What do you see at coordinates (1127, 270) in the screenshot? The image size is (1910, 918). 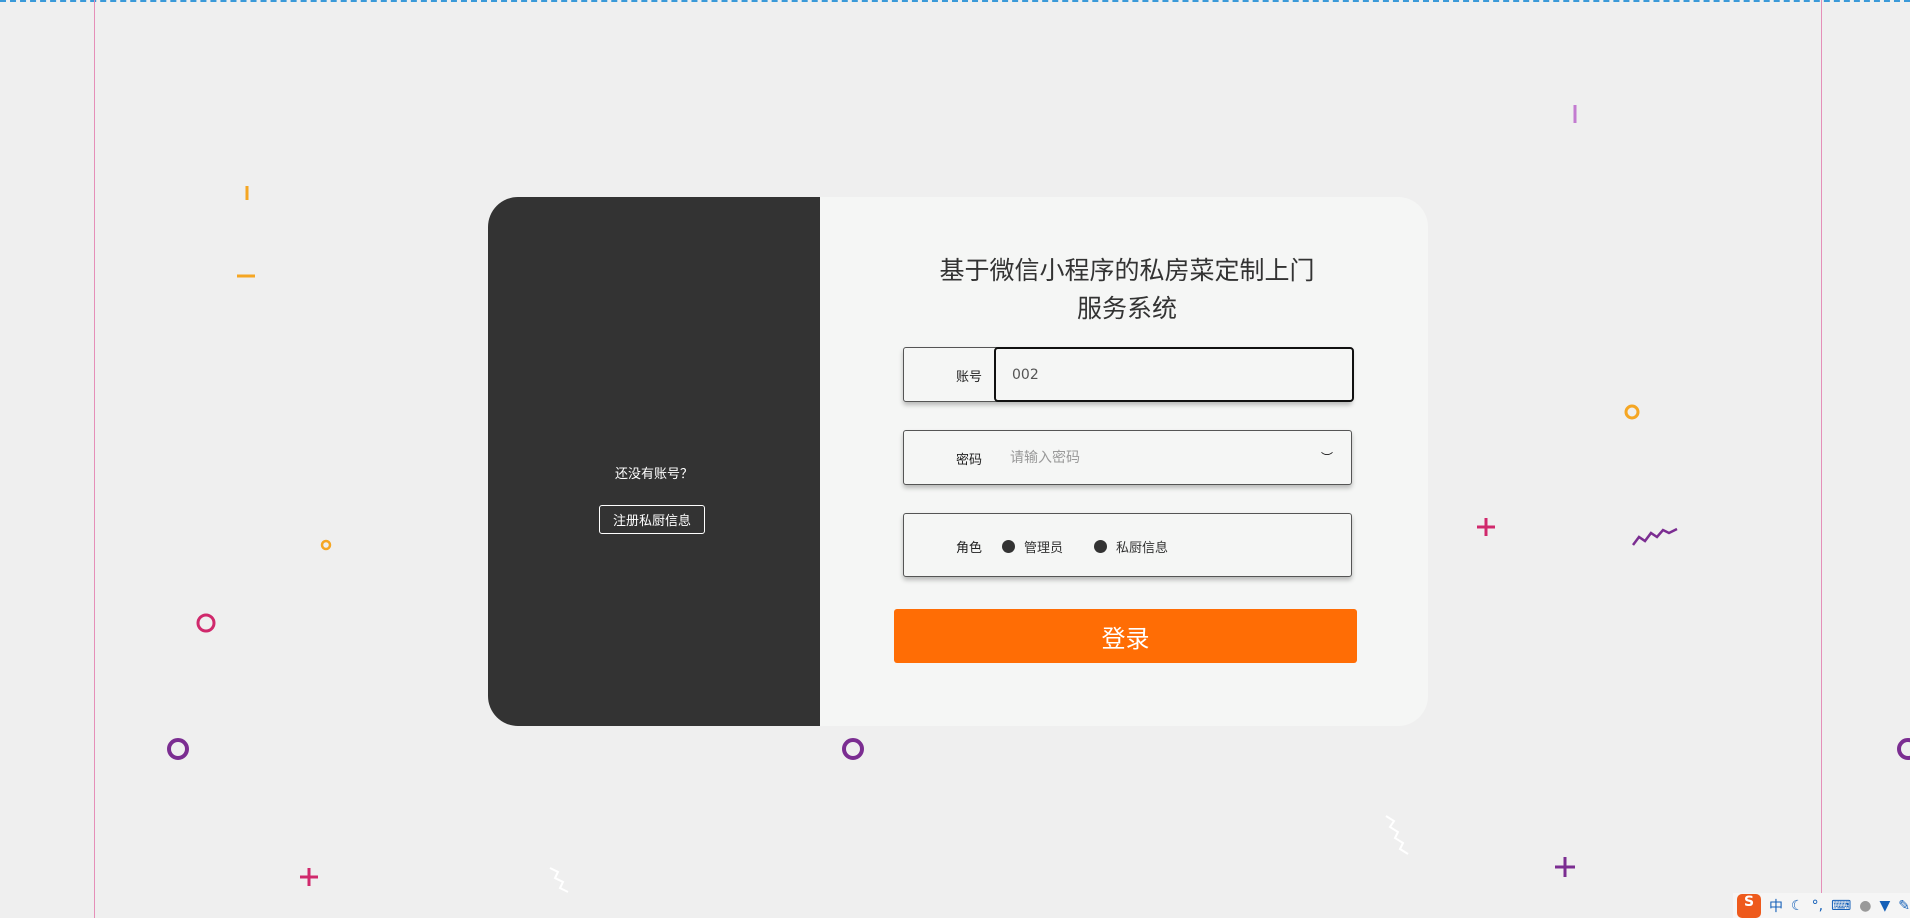 I see `title-line-1: 基于微信小程序的私房菜定制上门` at bounding box center [1127, 270].